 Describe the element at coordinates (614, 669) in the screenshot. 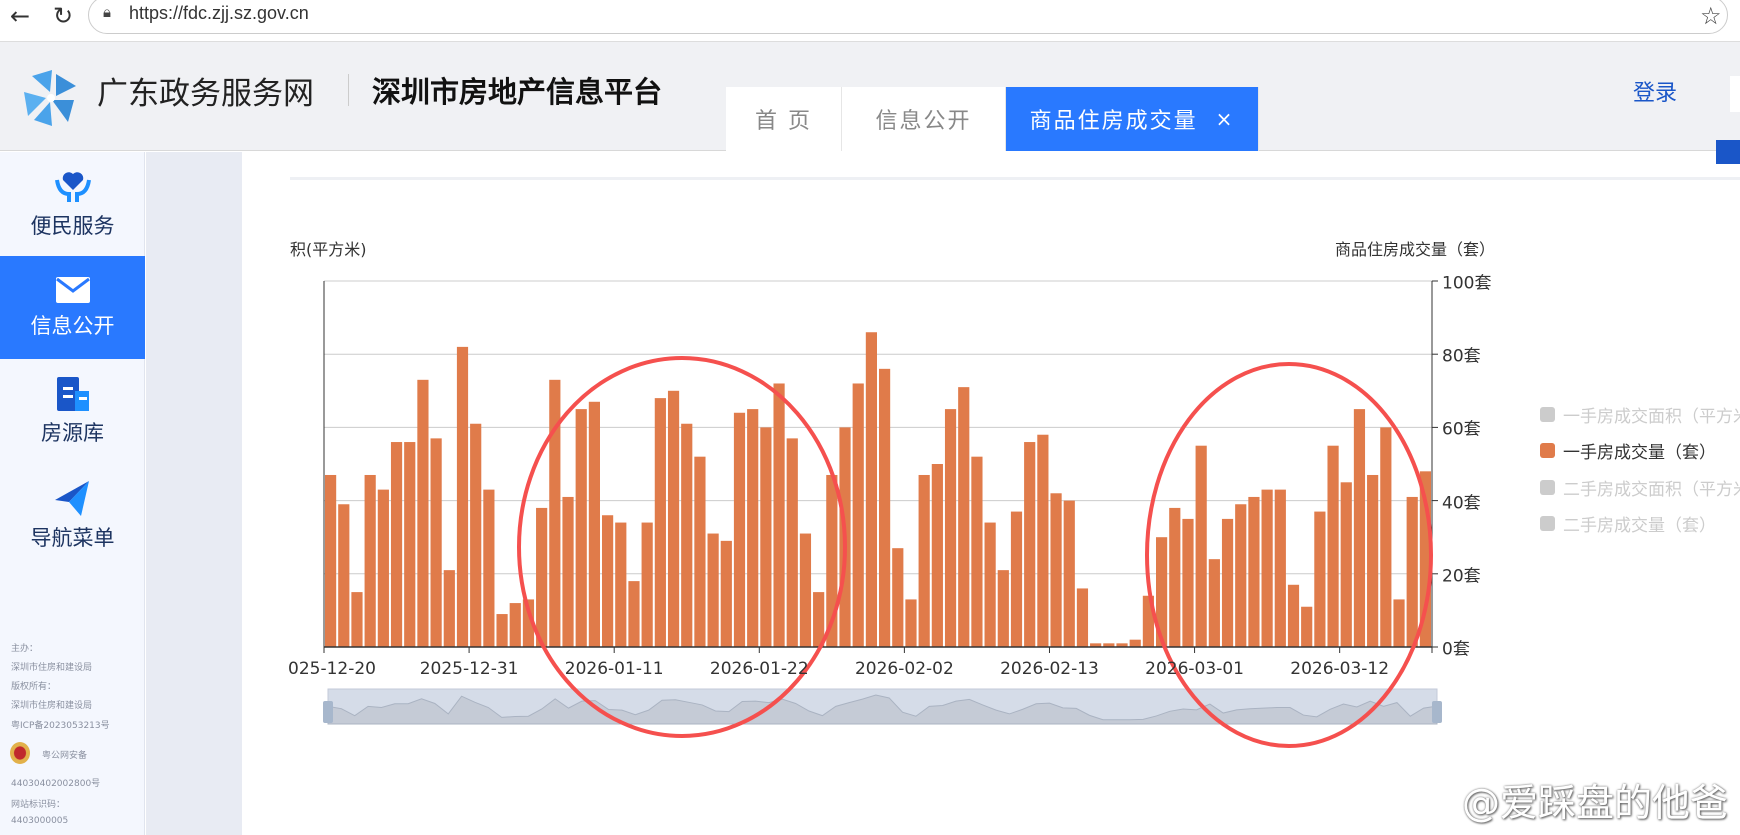

I see `x-tick-label: 2026-01-11` at that location.